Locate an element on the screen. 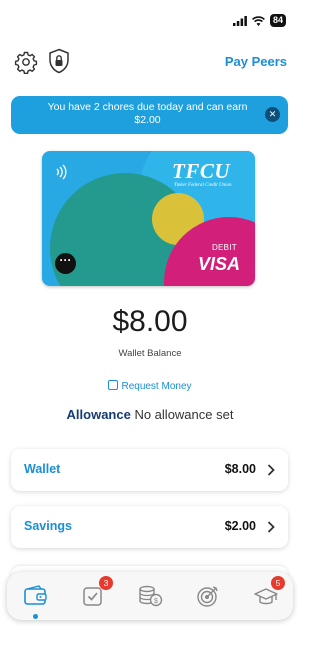 The image size is (320, 650). bottom-nav: 3 $ 5 is located at coordinates (150, 596).